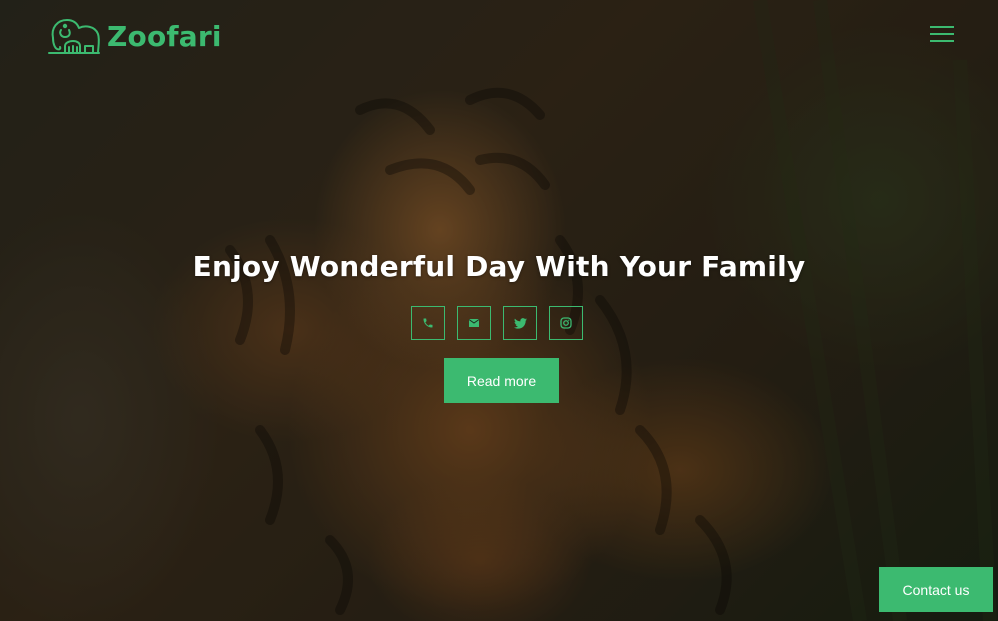  I want to click on phone-icon, so click(428, 323).